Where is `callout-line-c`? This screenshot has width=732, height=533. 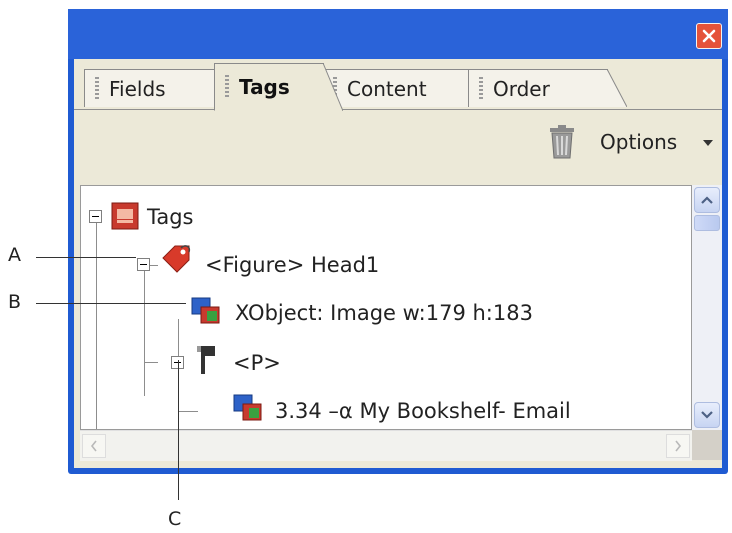 callout-line-c is located at coordinates (178, 430).